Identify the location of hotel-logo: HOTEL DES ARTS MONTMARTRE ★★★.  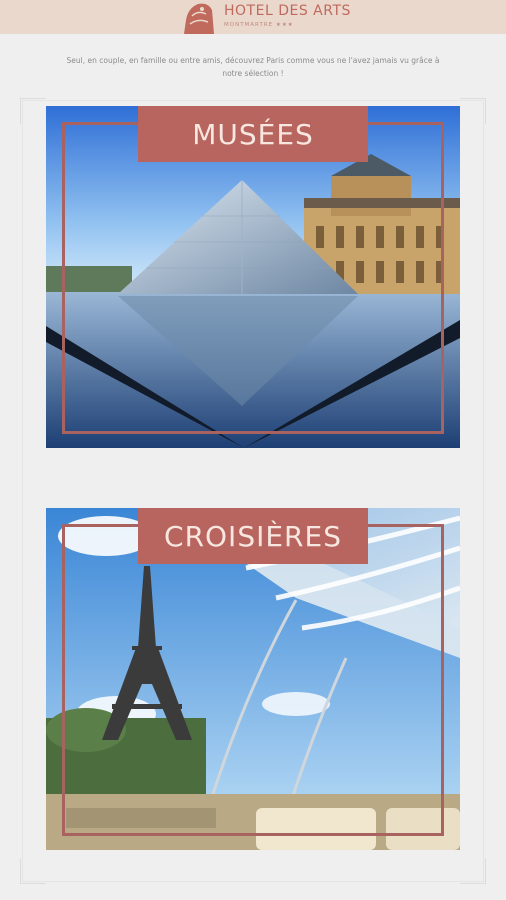
(264, 17).